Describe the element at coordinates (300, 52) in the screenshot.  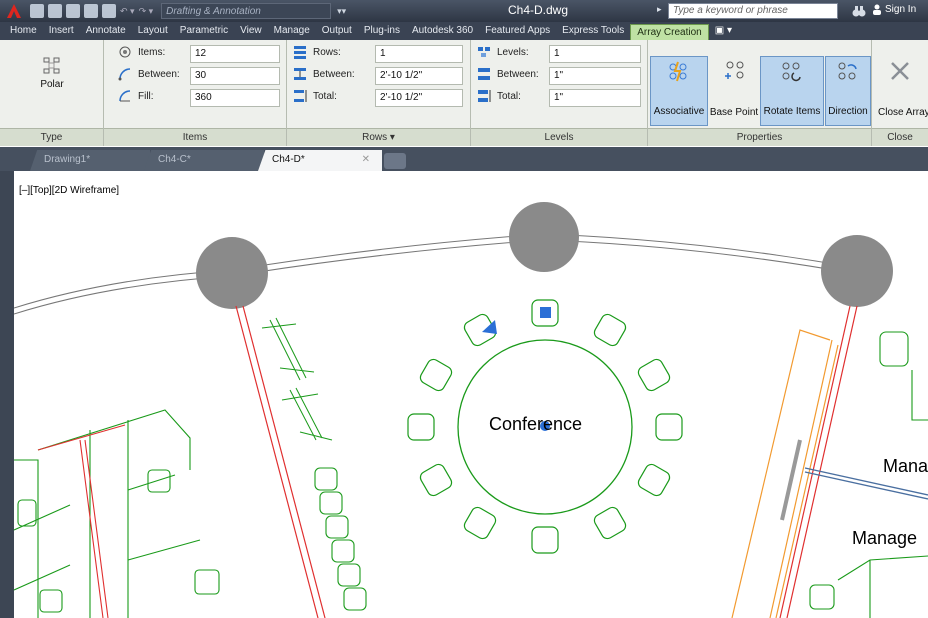
I see `rows-icon` at that location.